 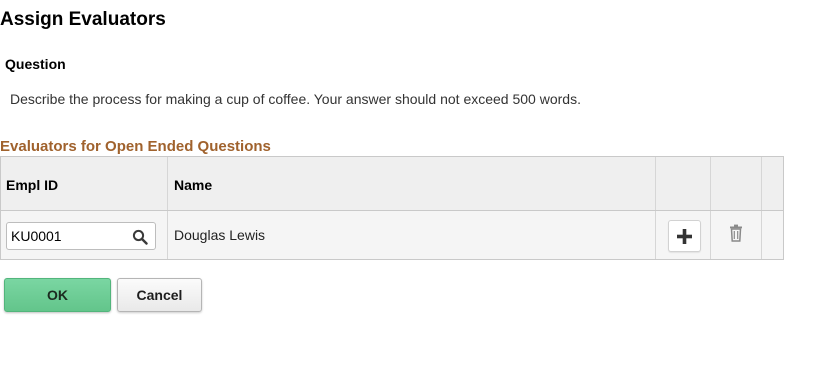 I want to click on evaluator-name: Douglas Lewis, so click(x=220, y=235).